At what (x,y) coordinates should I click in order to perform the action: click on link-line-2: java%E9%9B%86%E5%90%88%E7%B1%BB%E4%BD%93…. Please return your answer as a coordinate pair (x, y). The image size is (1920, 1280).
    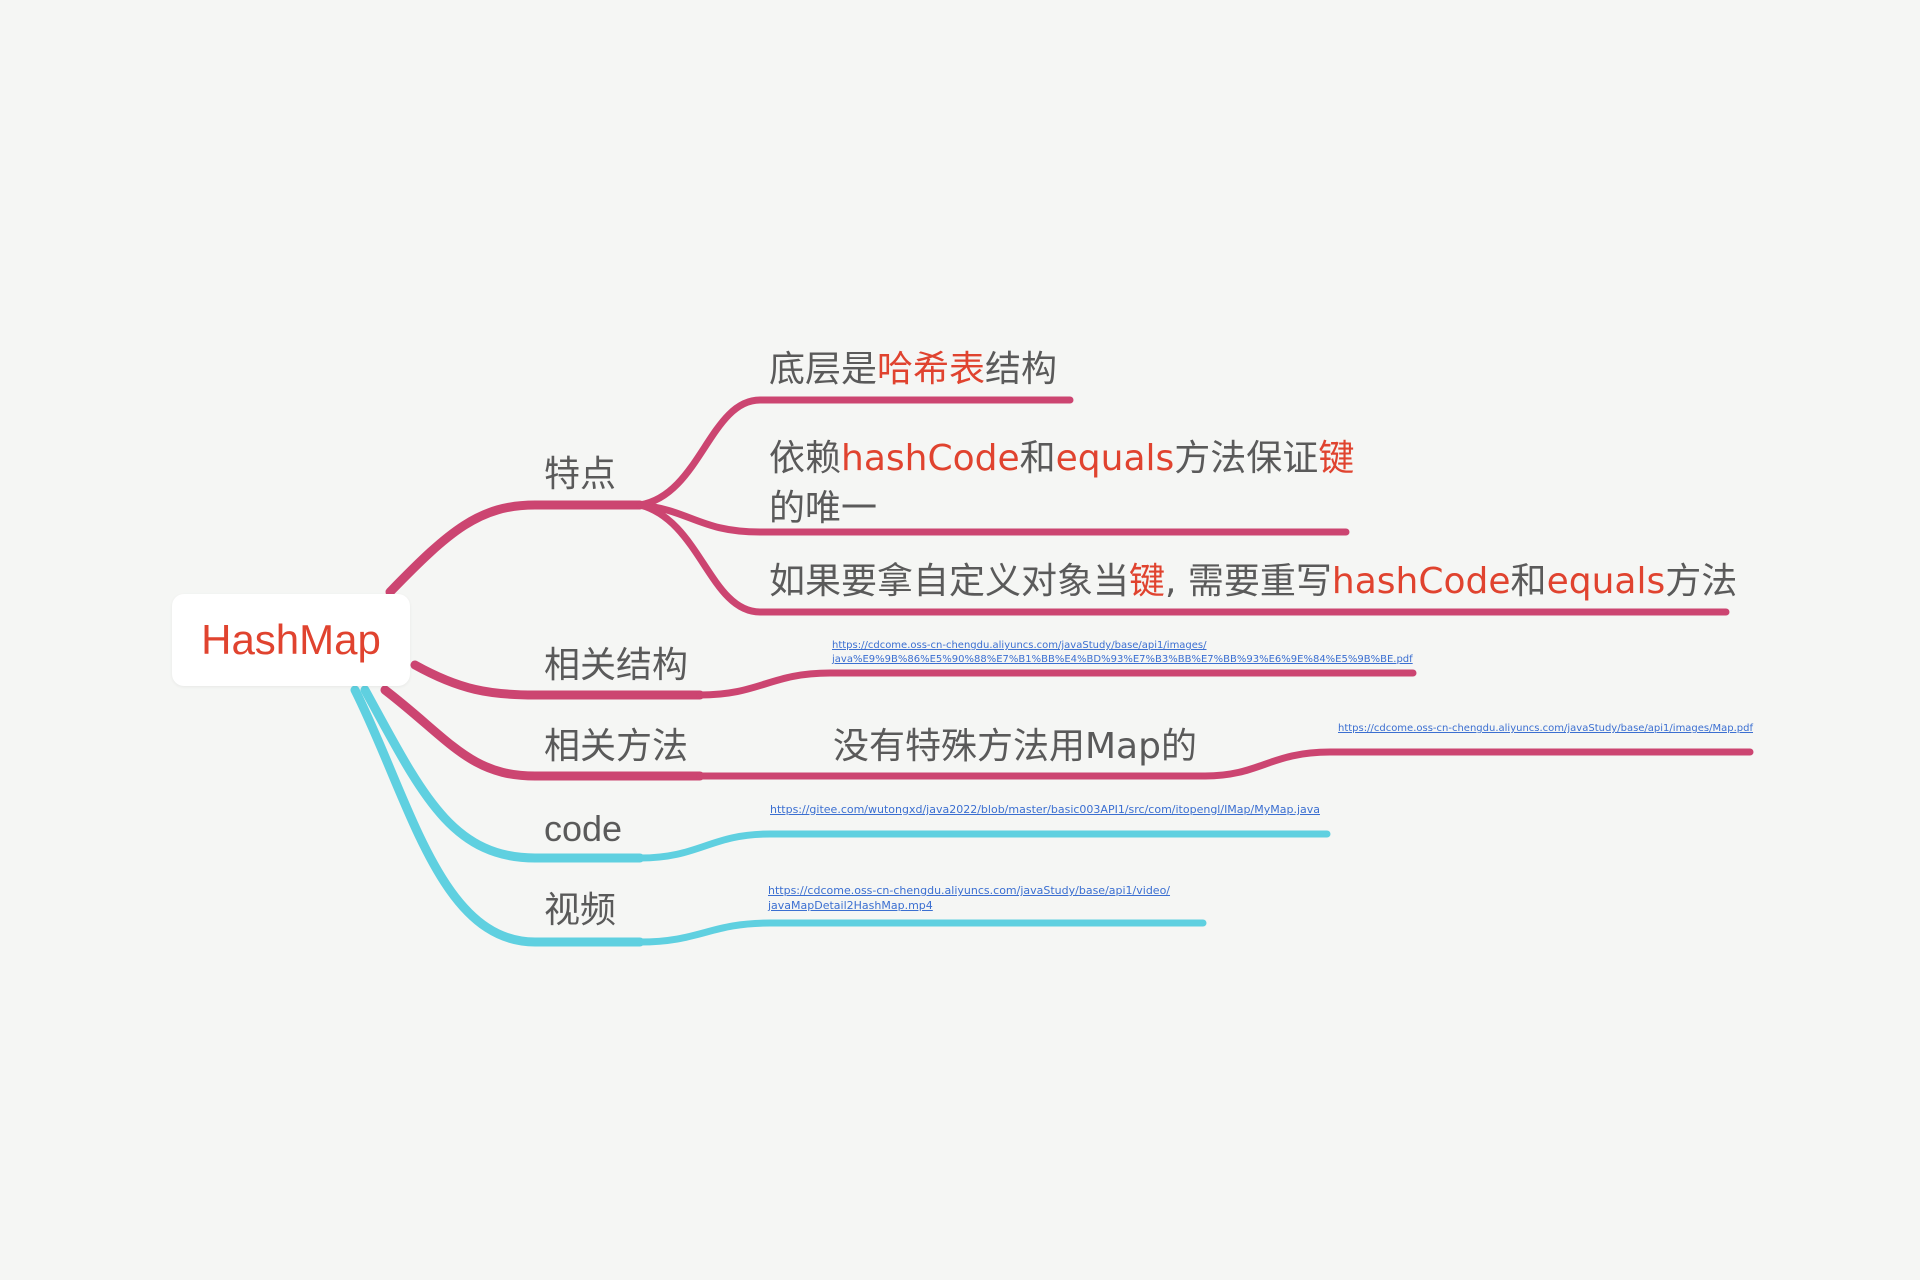
    Looking at the image, I should click on (1122, 659).